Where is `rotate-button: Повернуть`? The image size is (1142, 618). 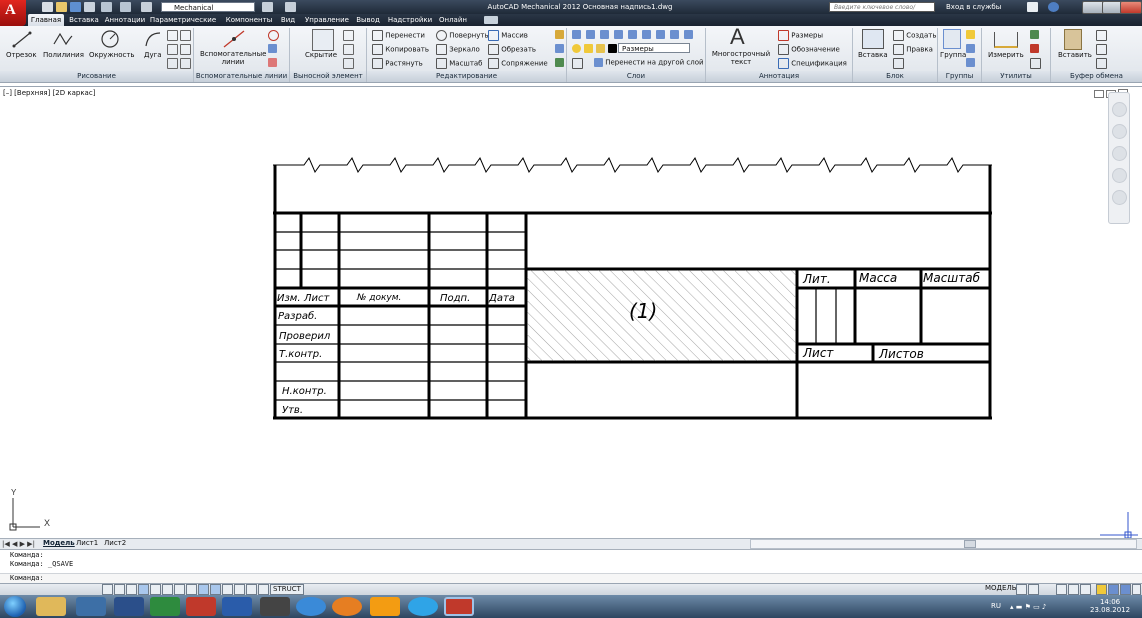 rotate-button: Повернуть is located at coordinates (462, 35).